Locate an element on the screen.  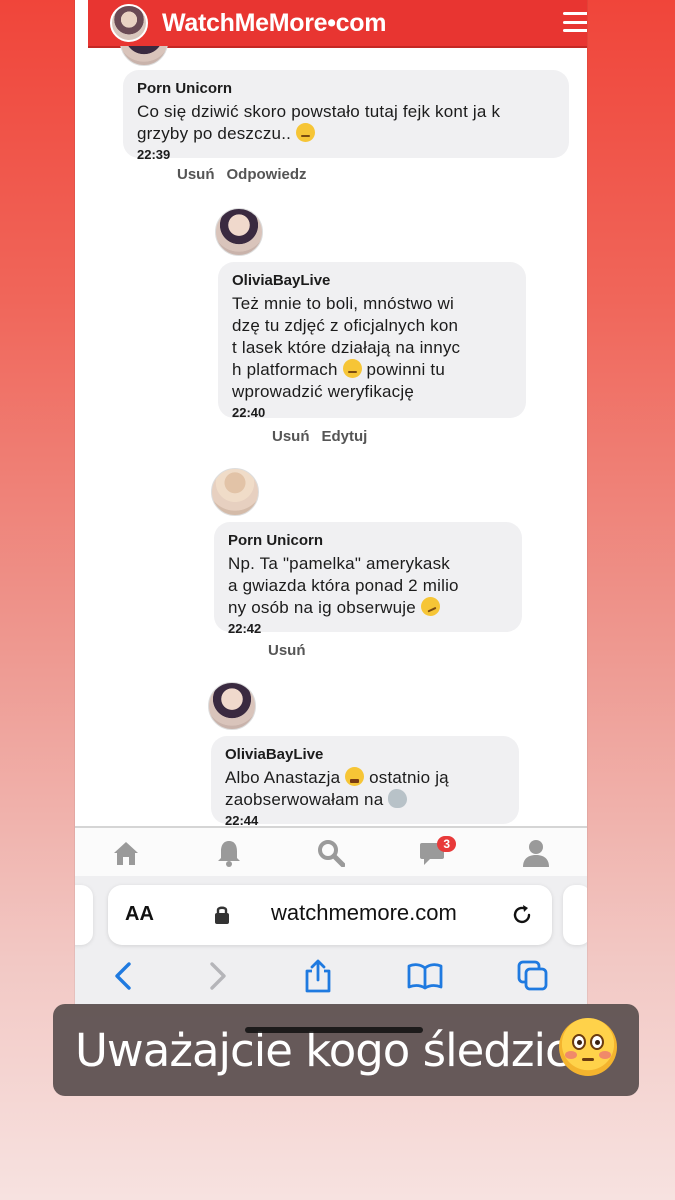
frowning-face-icon is located at coordinates (352, 368).